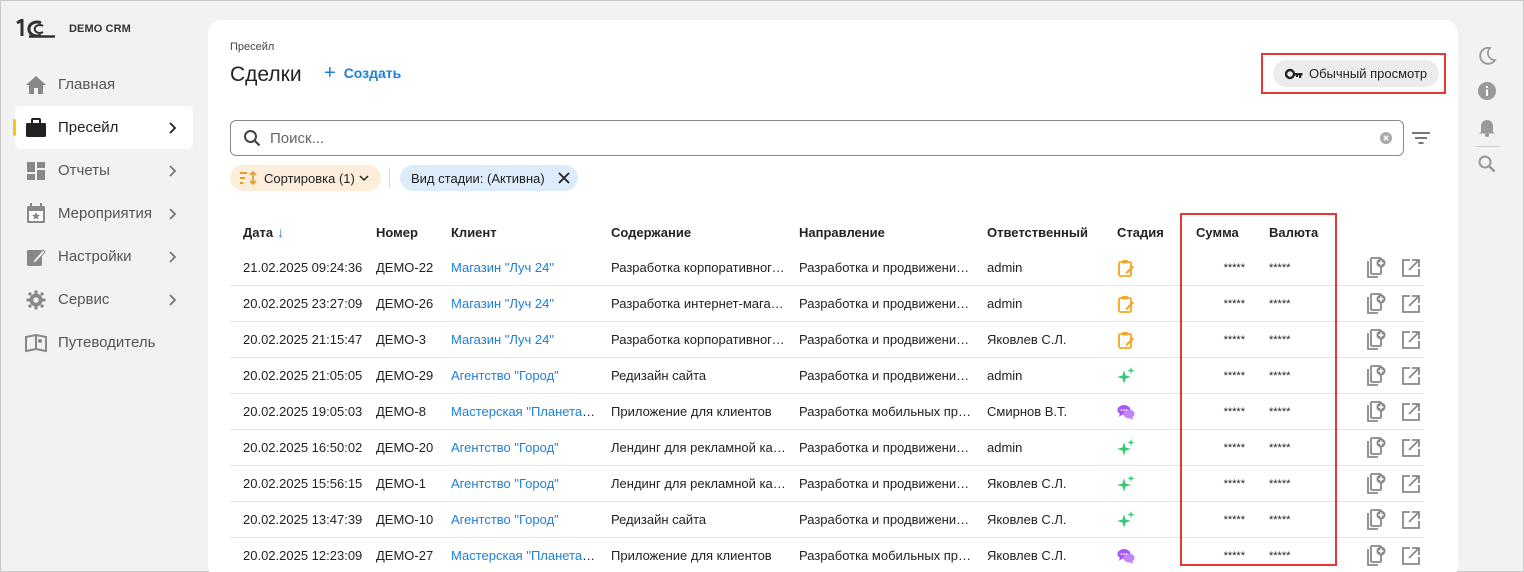 The image size is (1524, 572). I want to click on edit-note-icon, so click(36, 257).